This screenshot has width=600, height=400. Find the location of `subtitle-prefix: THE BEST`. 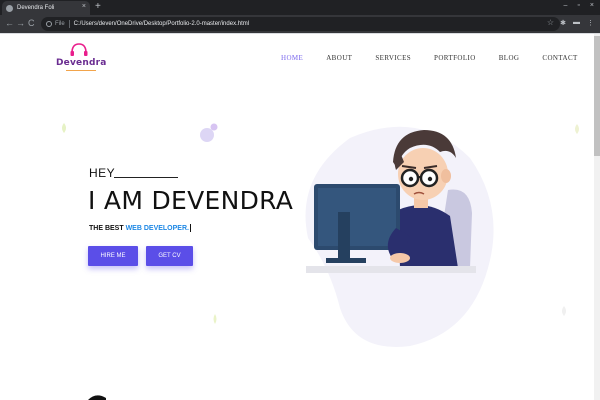

subtitle-prefix: THE BEST is located at coordinates (107, 228).